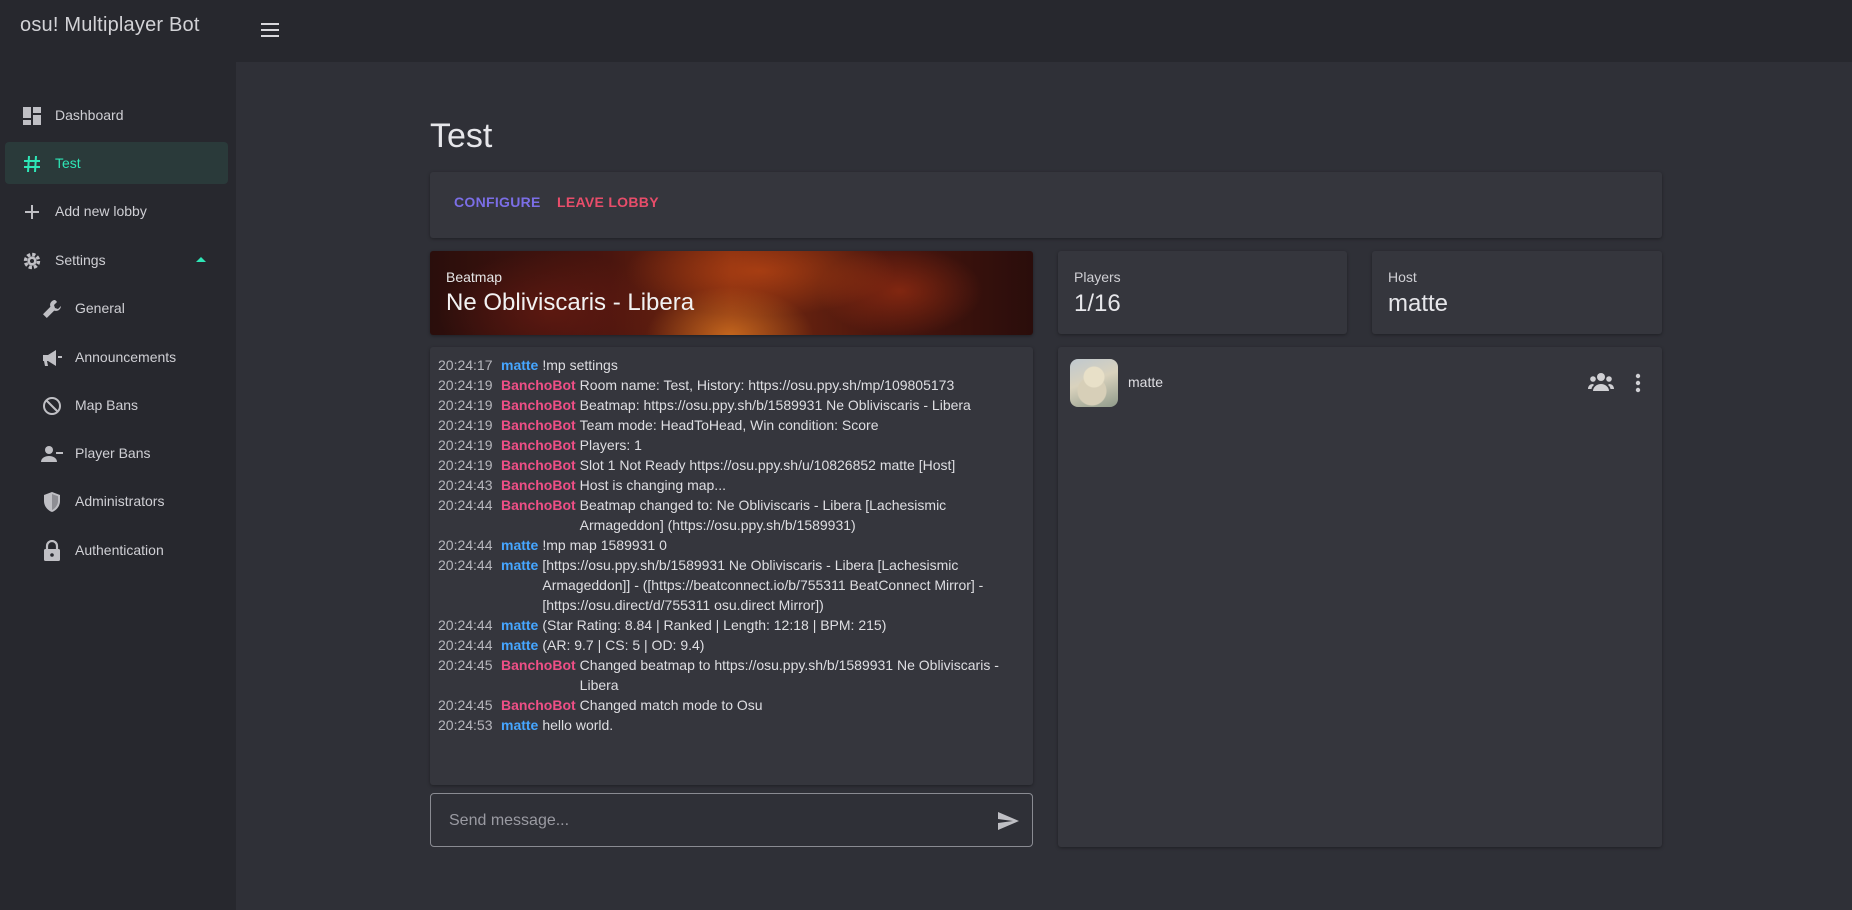  I want to click on sidebar-item-dashboard: Dashboard, so click(116, 115).